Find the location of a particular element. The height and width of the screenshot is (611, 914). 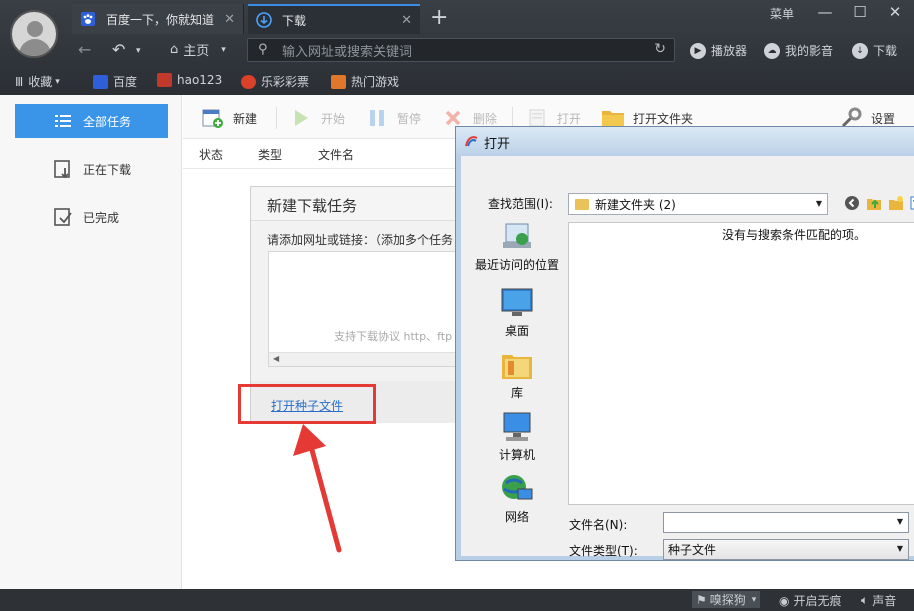

place-network: 网络 is located at coordinates (517, 499).